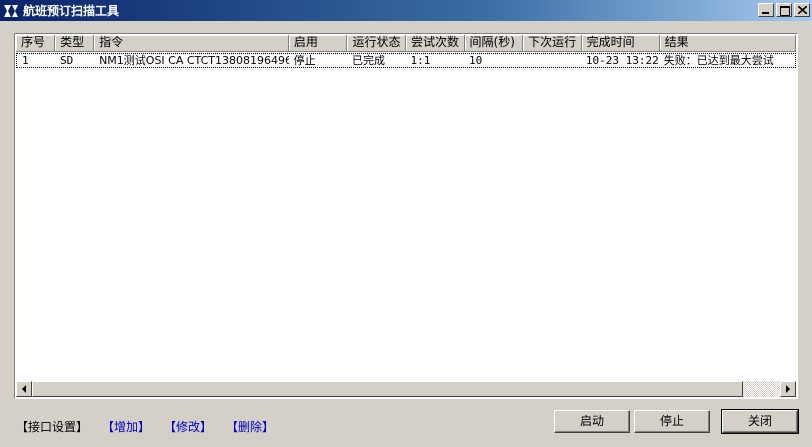  Describe the element at coordinates (36, 43) in the screenshot. I see `column-header-seq: 序号` at that location.